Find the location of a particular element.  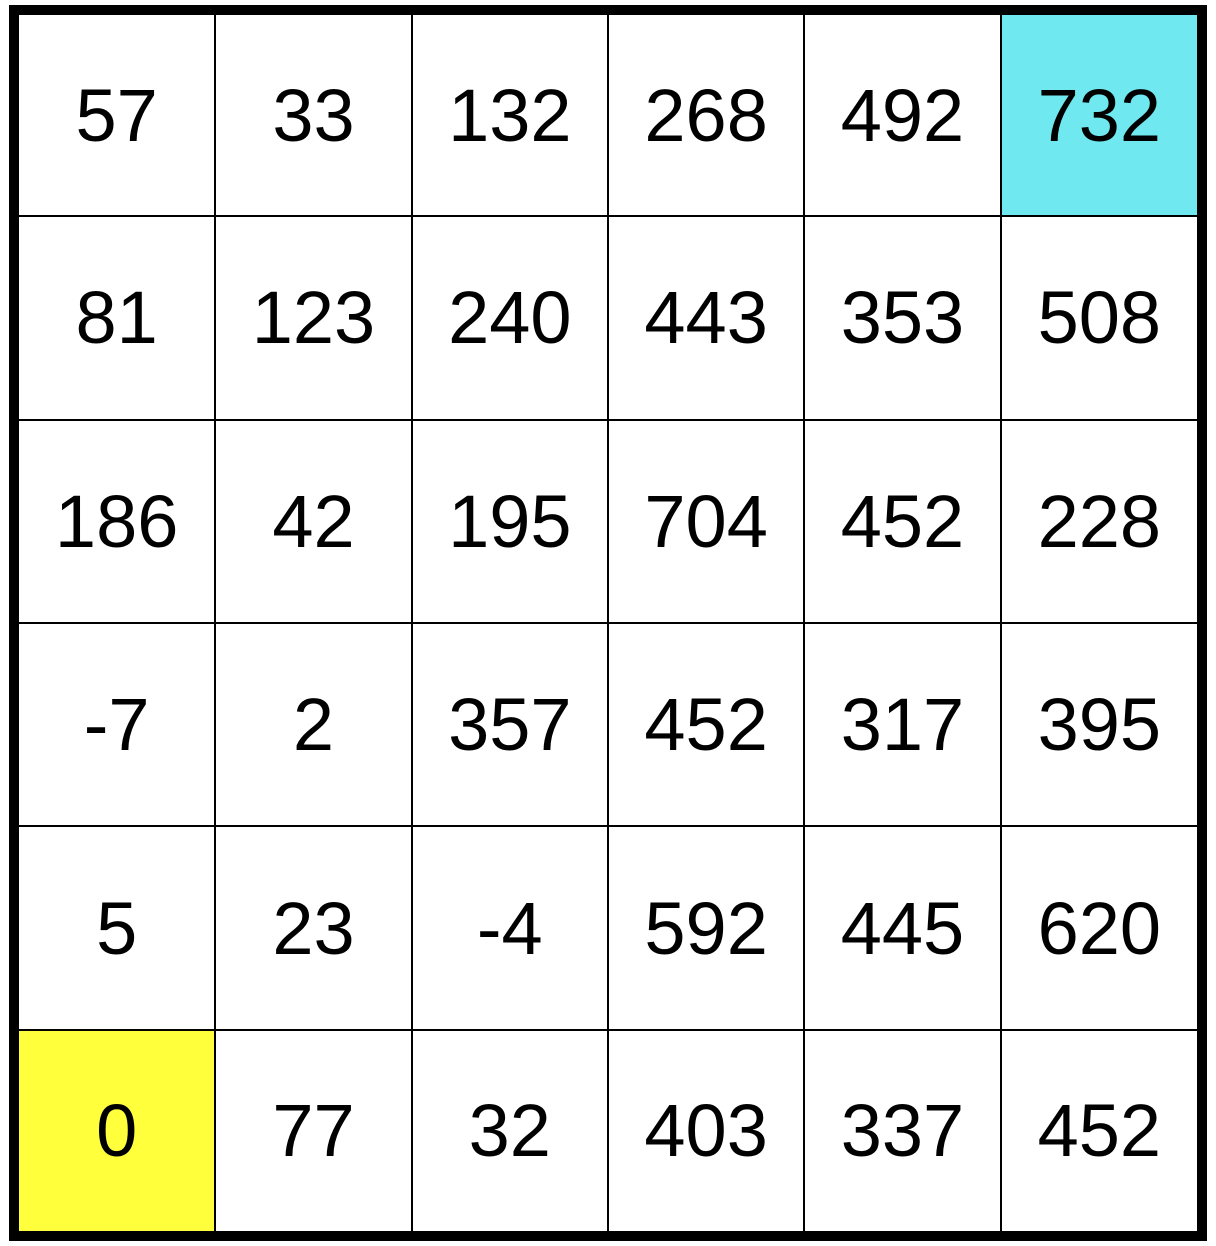

grid-cell: 228 is located at coordinates (1098, 521).